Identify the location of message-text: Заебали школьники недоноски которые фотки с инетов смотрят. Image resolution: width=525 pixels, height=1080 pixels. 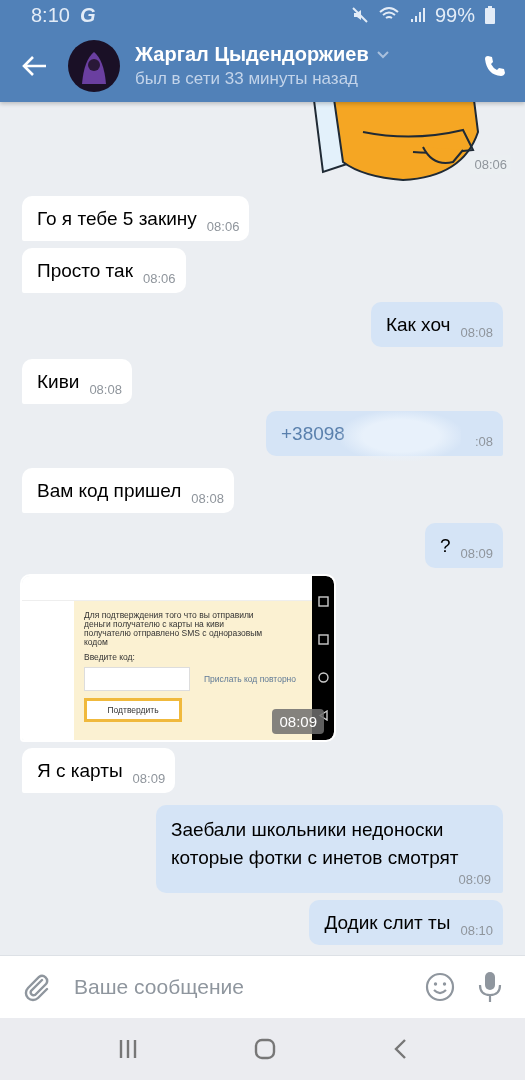
(315, 844).